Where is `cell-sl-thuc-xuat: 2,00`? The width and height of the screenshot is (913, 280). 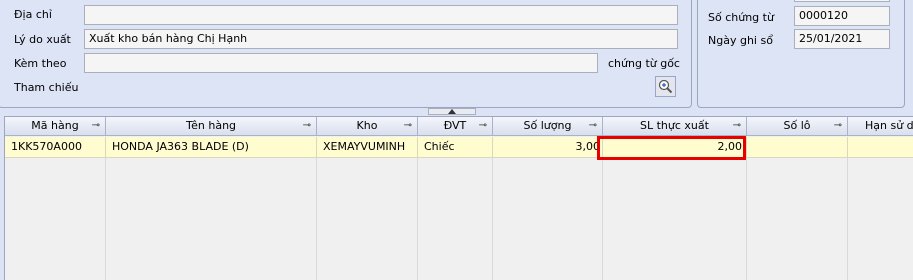 cell-sl-thuc-xuat: 2,00 is located at coordinates (675, 147).